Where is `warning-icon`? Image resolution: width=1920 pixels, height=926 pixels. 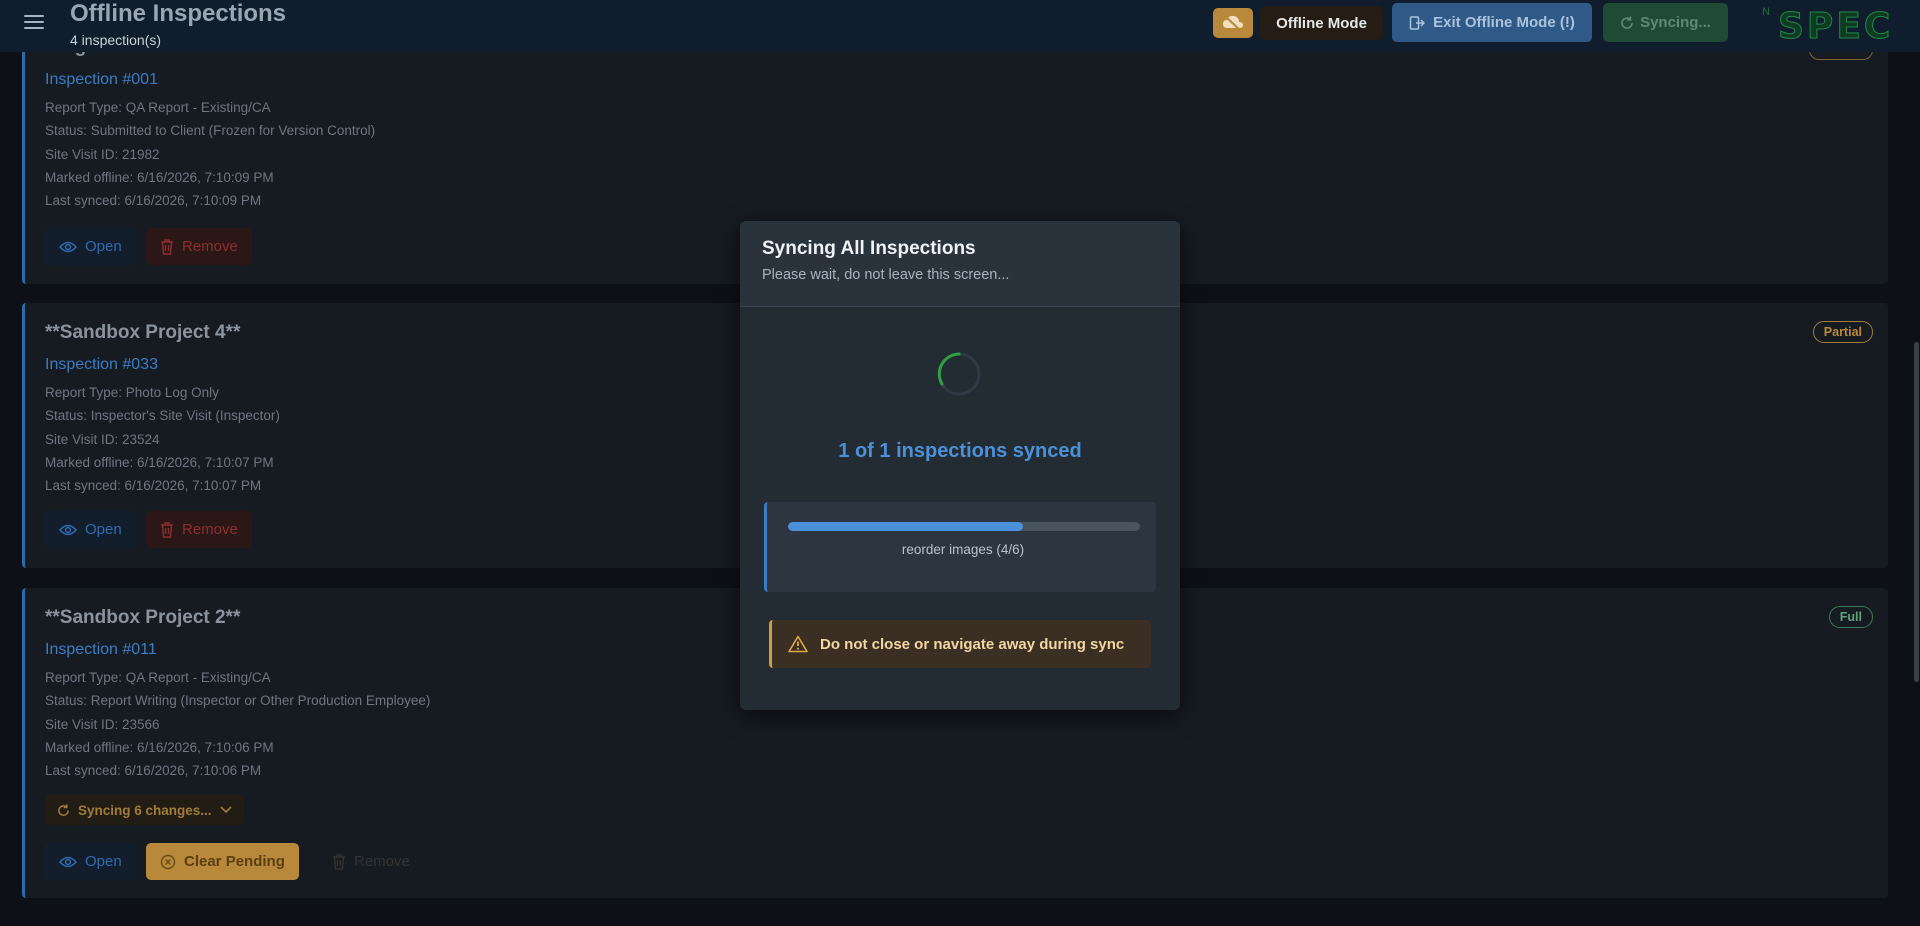
warning-icon is located at coordinates (798, 644).